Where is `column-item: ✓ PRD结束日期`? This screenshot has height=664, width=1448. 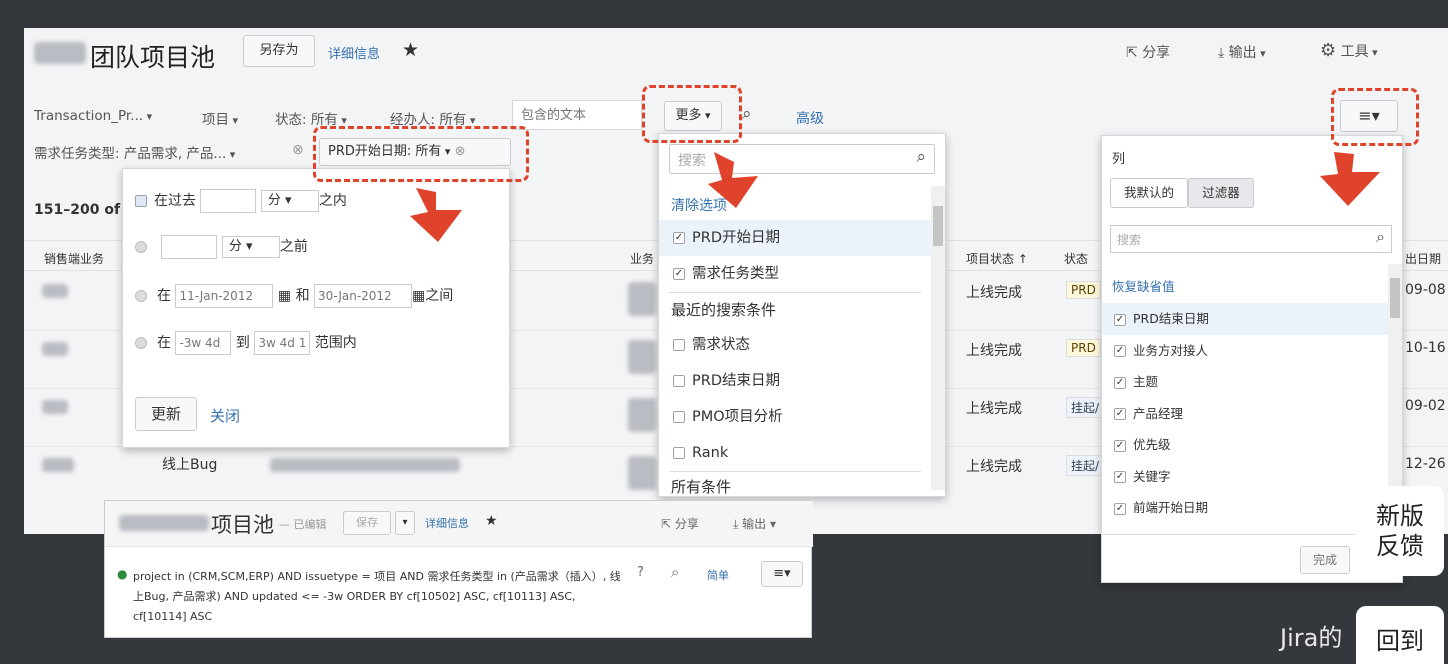 column-item: ✓ PRD结束日期 is located at coordinates (1245, 319).